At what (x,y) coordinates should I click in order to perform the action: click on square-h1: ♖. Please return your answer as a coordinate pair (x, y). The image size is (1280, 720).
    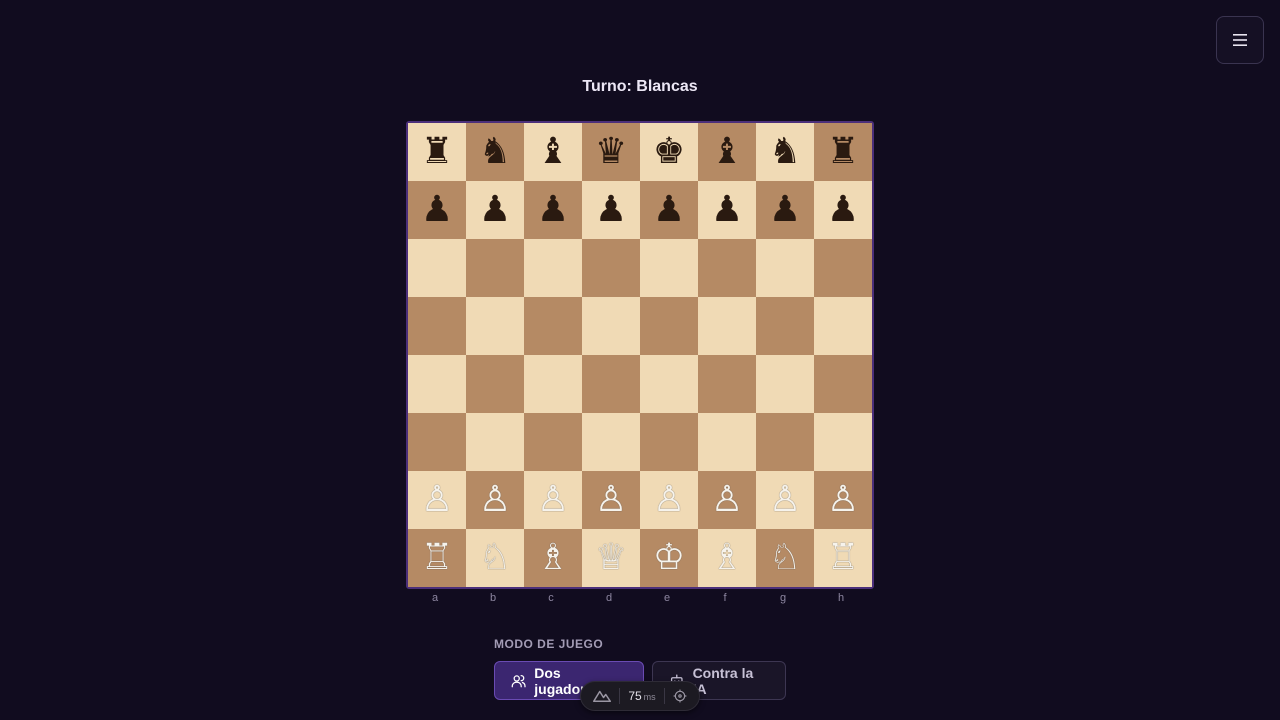
    Looking at the image, I should click on (843, 558).